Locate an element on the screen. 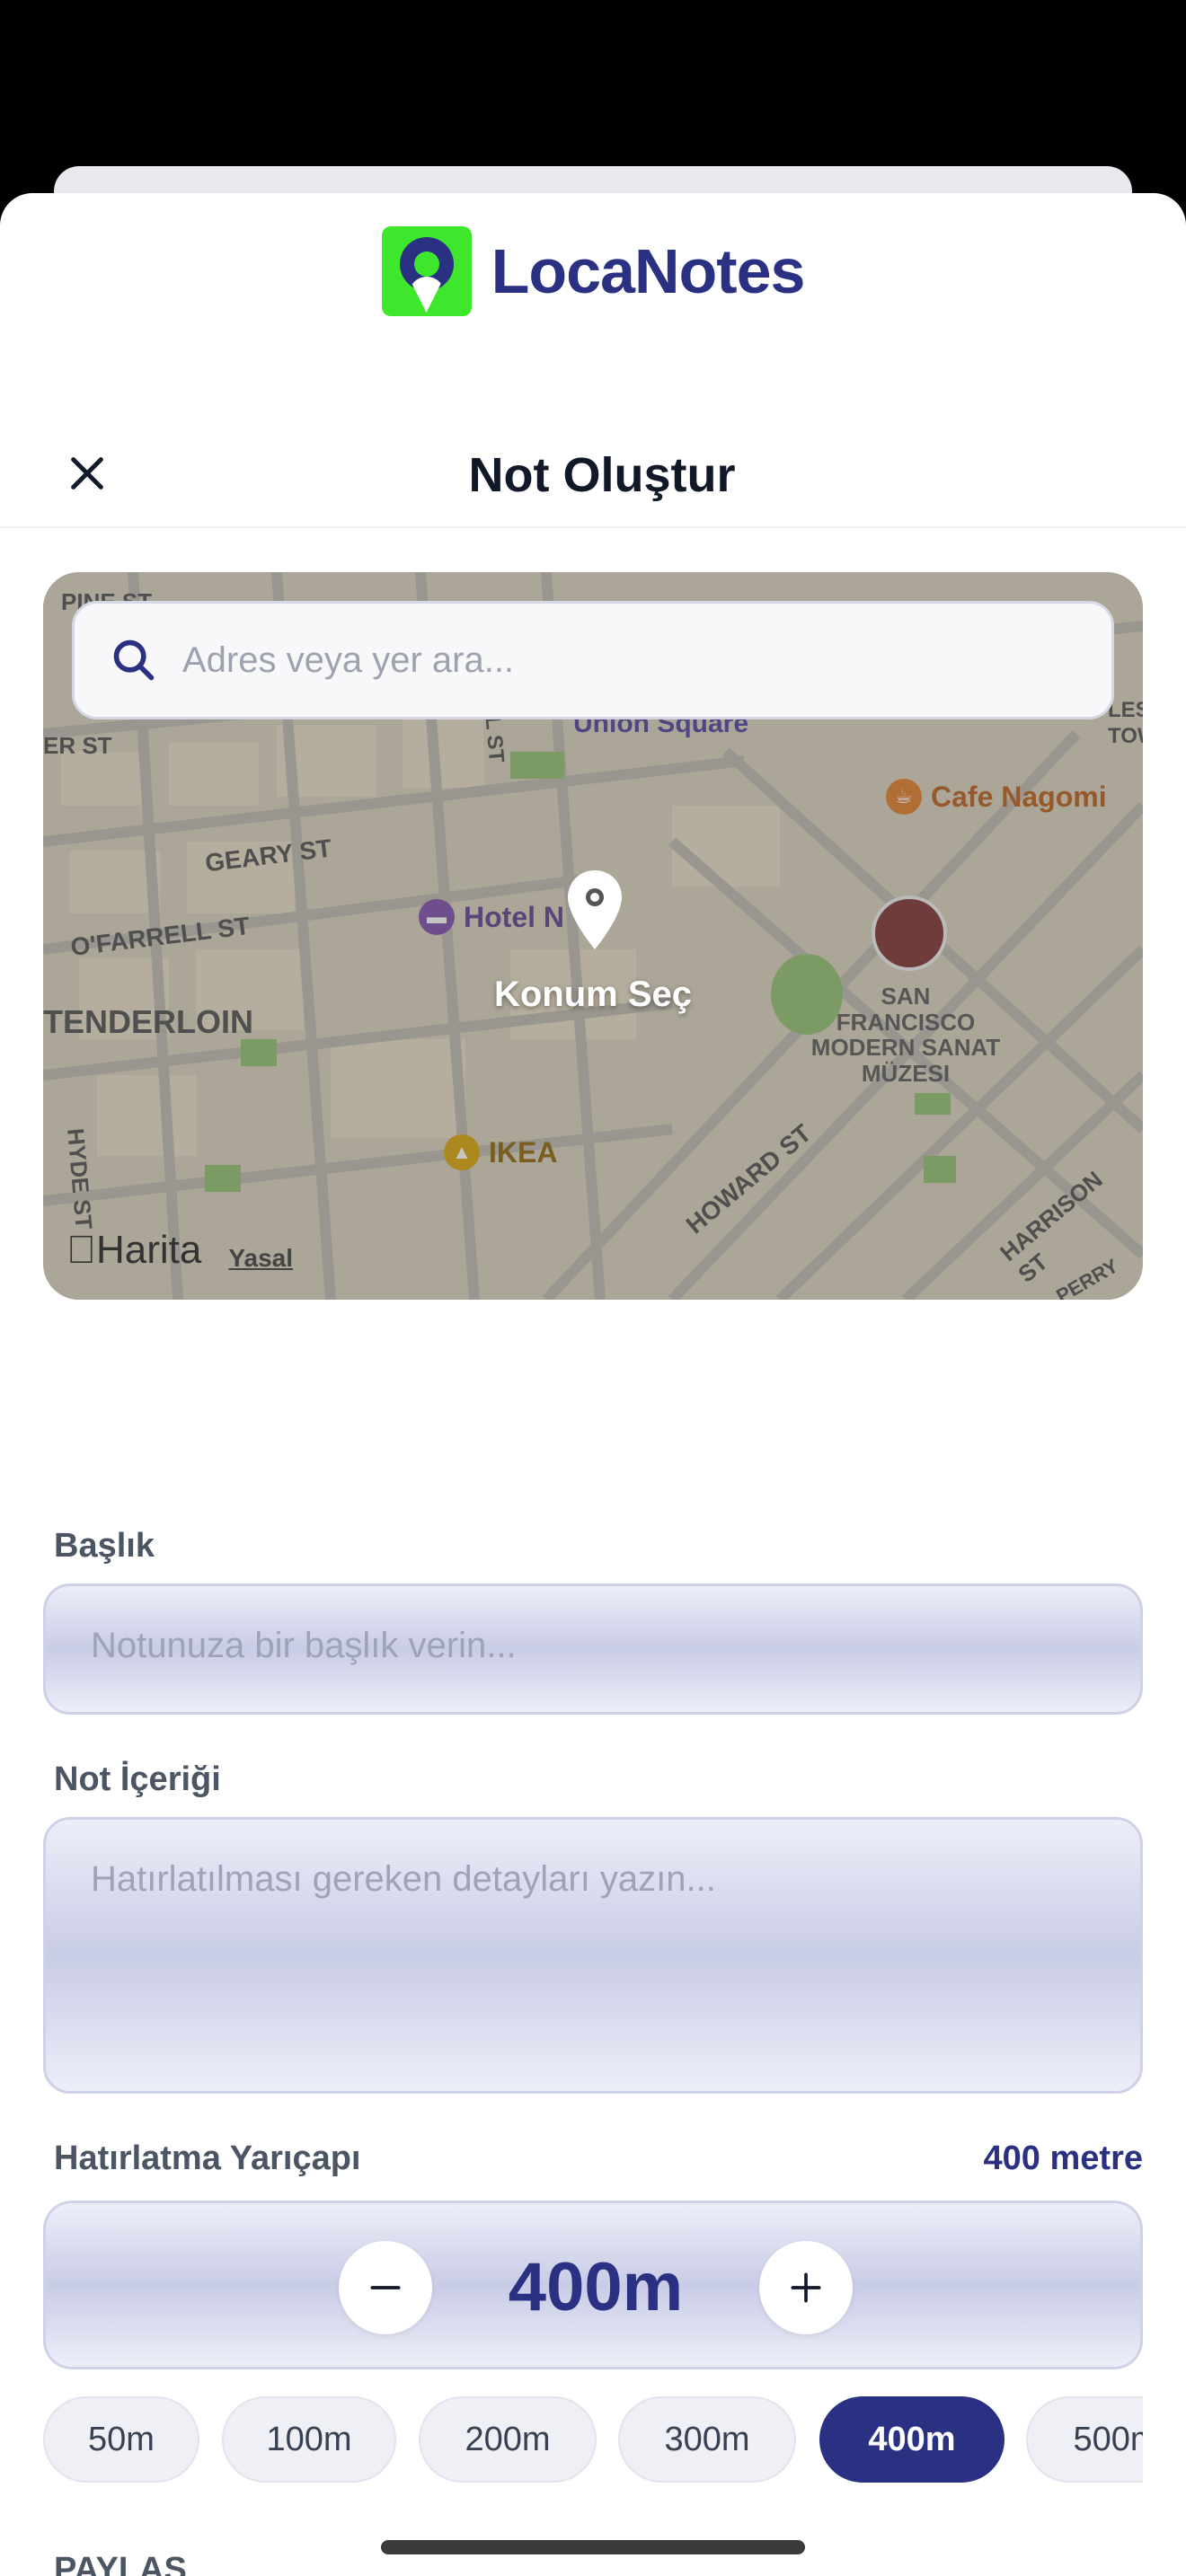  logo-text: LocaNotes is located at coordinates (648, 271).